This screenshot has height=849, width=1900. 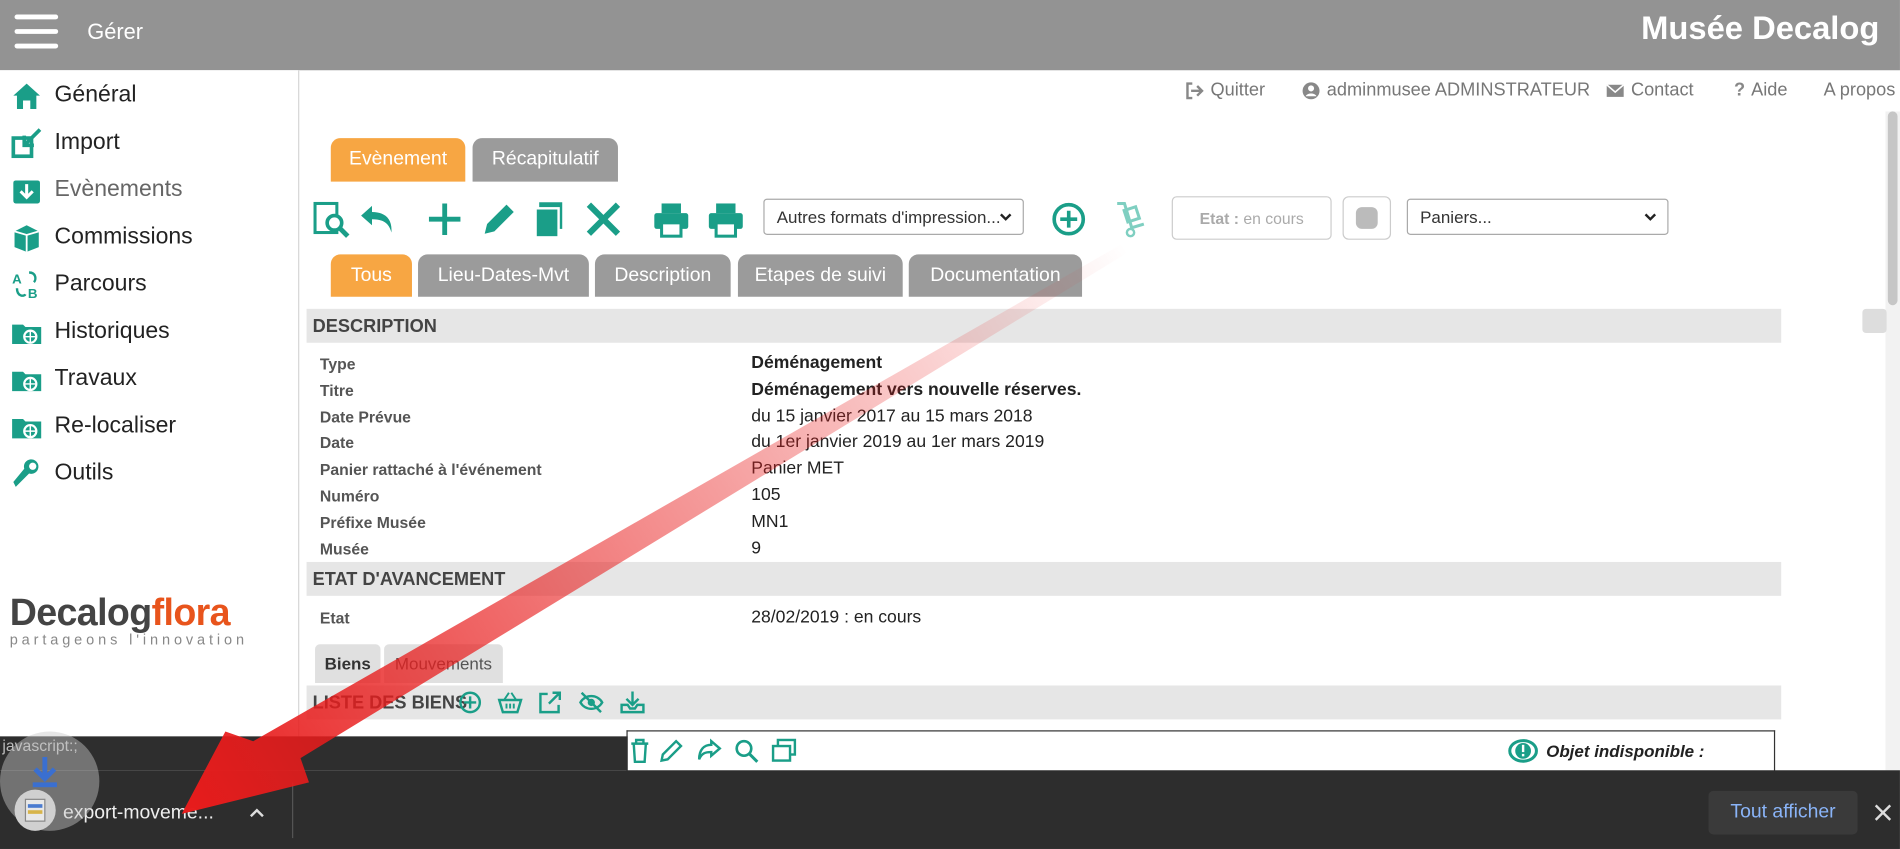 What do you see at coordinates (348, 664) in the screenshot?
I see `list-tab-biens: Biens` at bounding box center [348, 664].